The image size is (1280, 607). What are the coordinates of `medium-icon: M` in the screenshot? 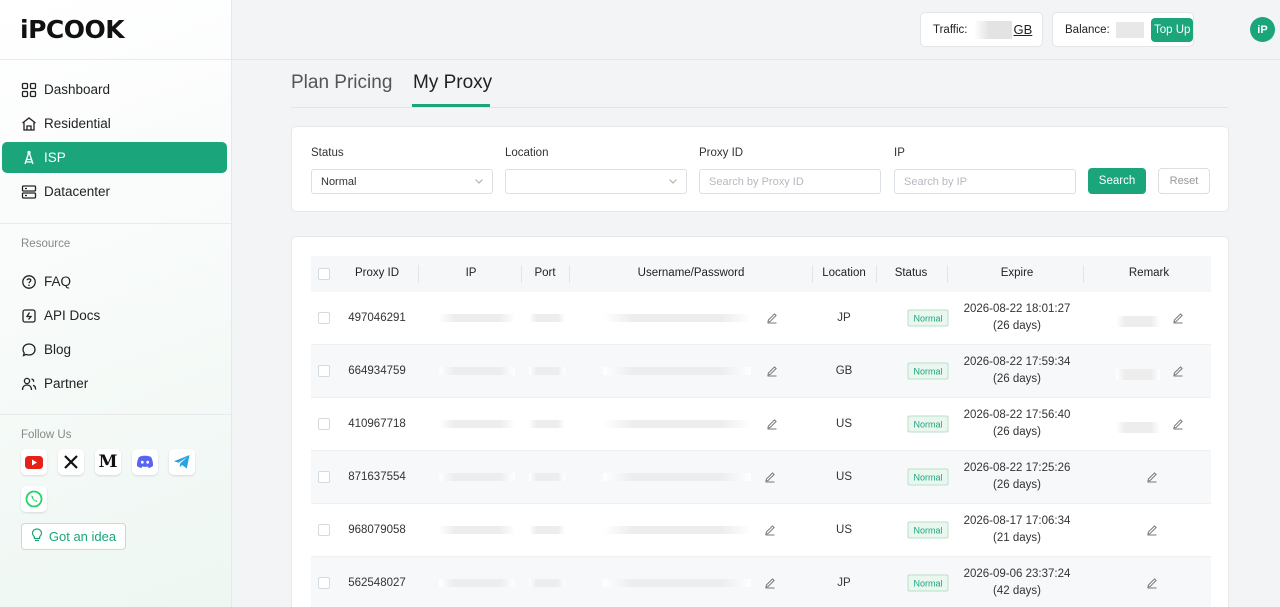 It's located at (108, 462).